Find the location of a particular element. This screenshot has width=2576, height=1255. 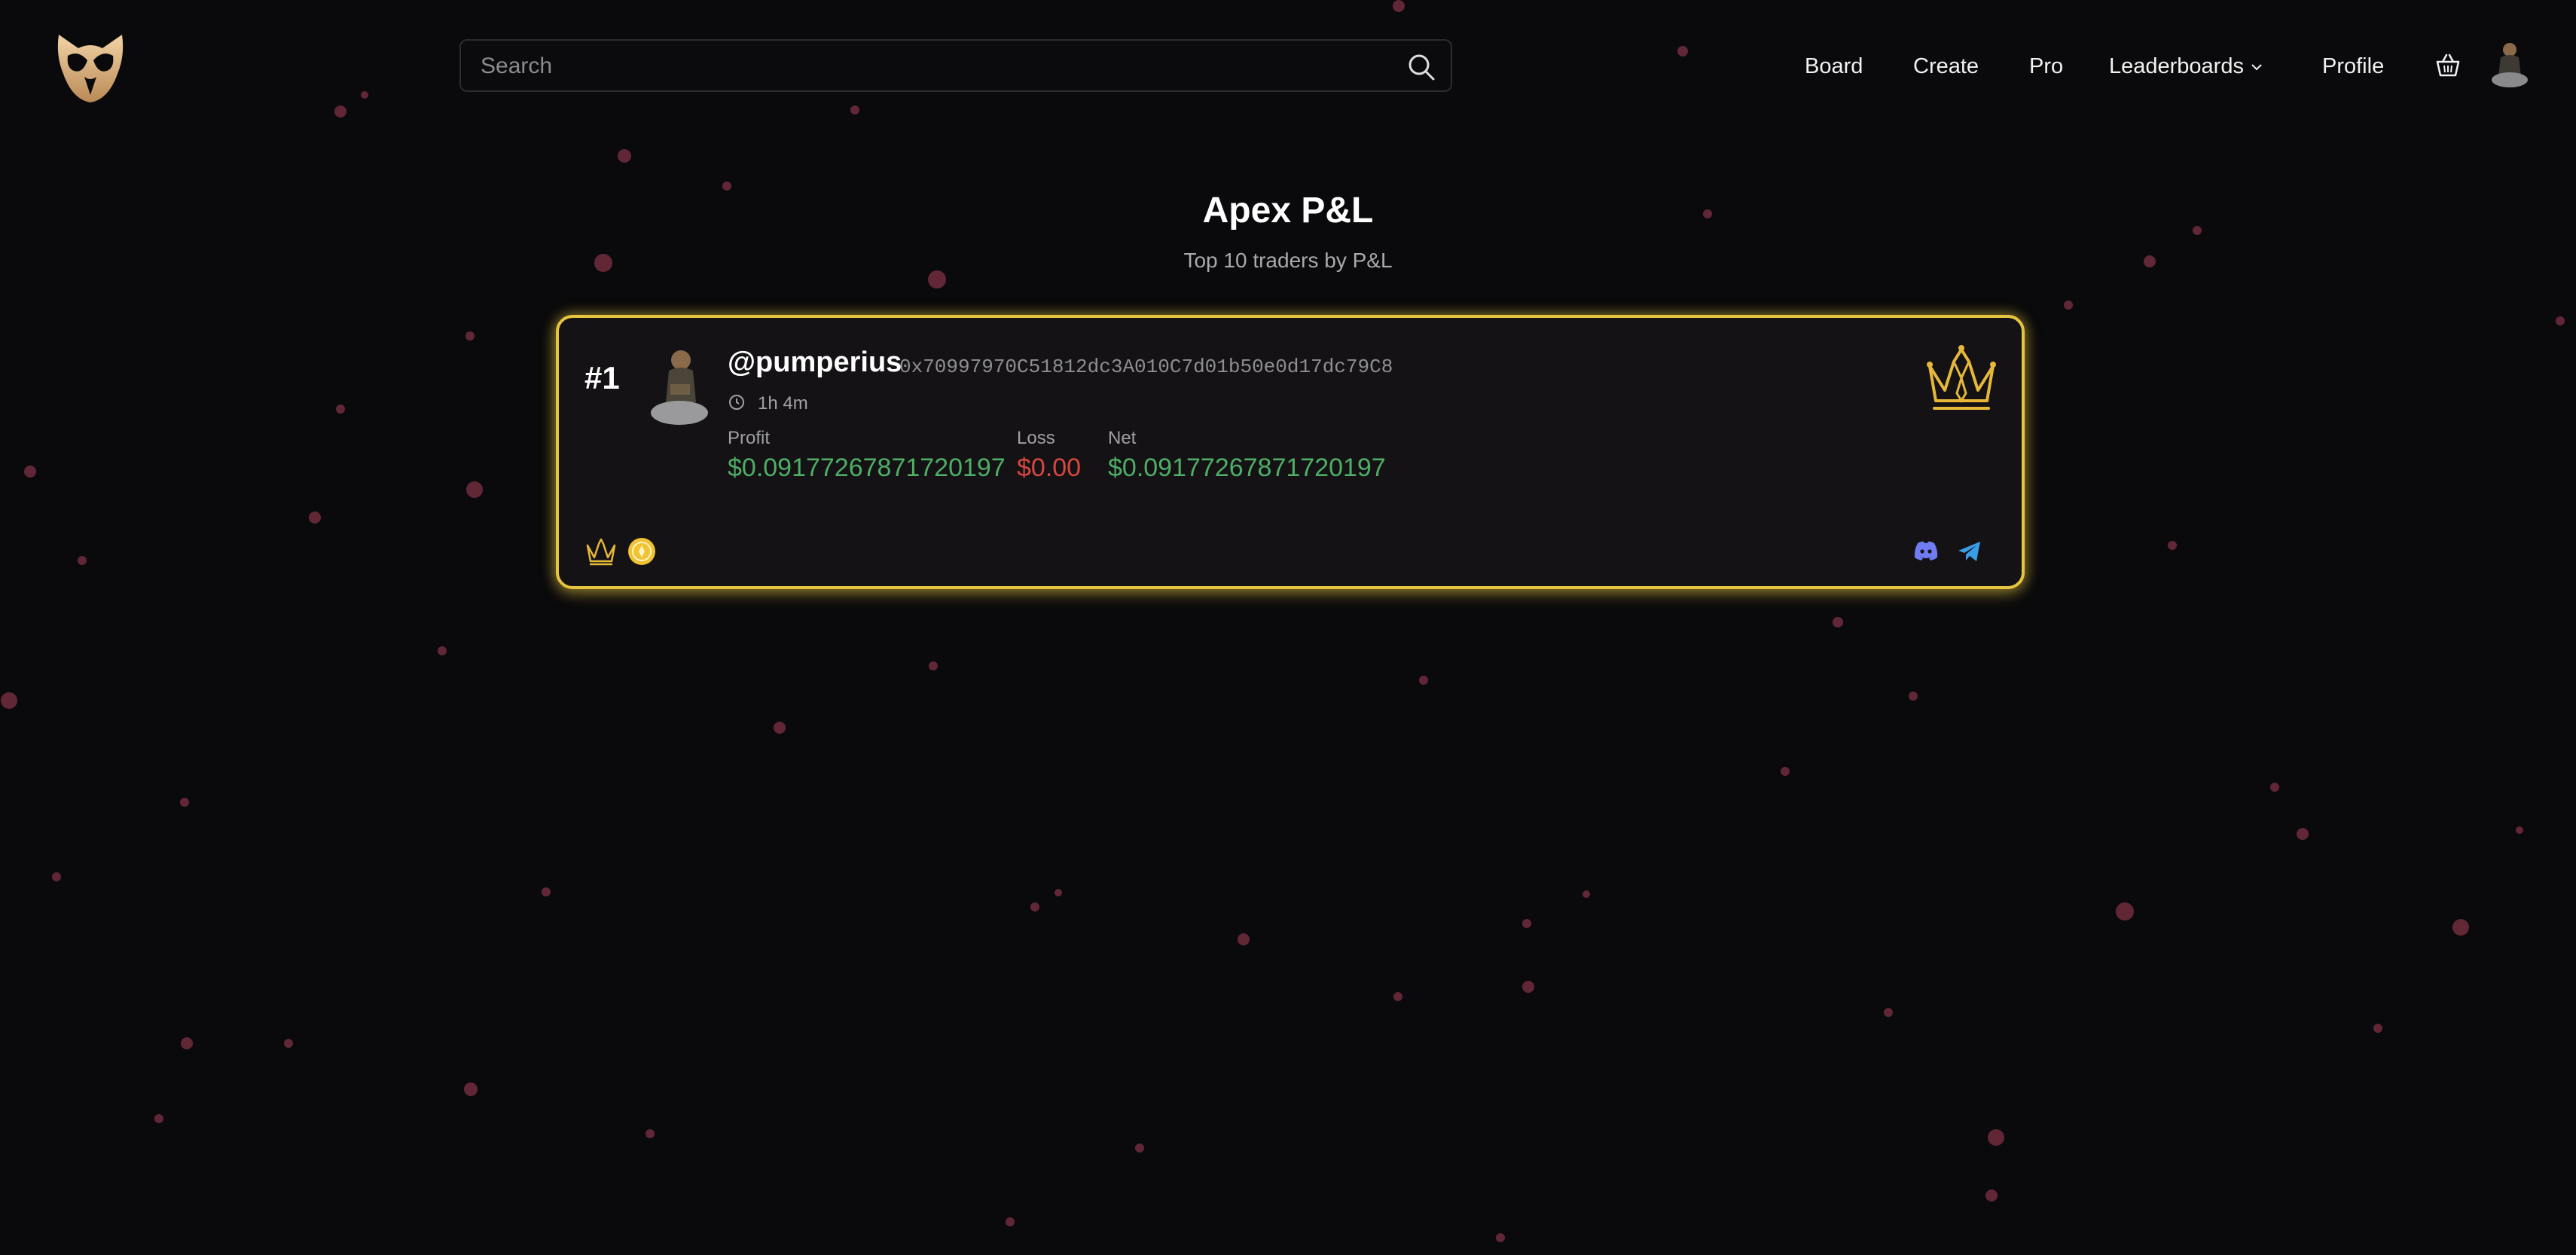

search-icon is located at coordinates (1422, 67).